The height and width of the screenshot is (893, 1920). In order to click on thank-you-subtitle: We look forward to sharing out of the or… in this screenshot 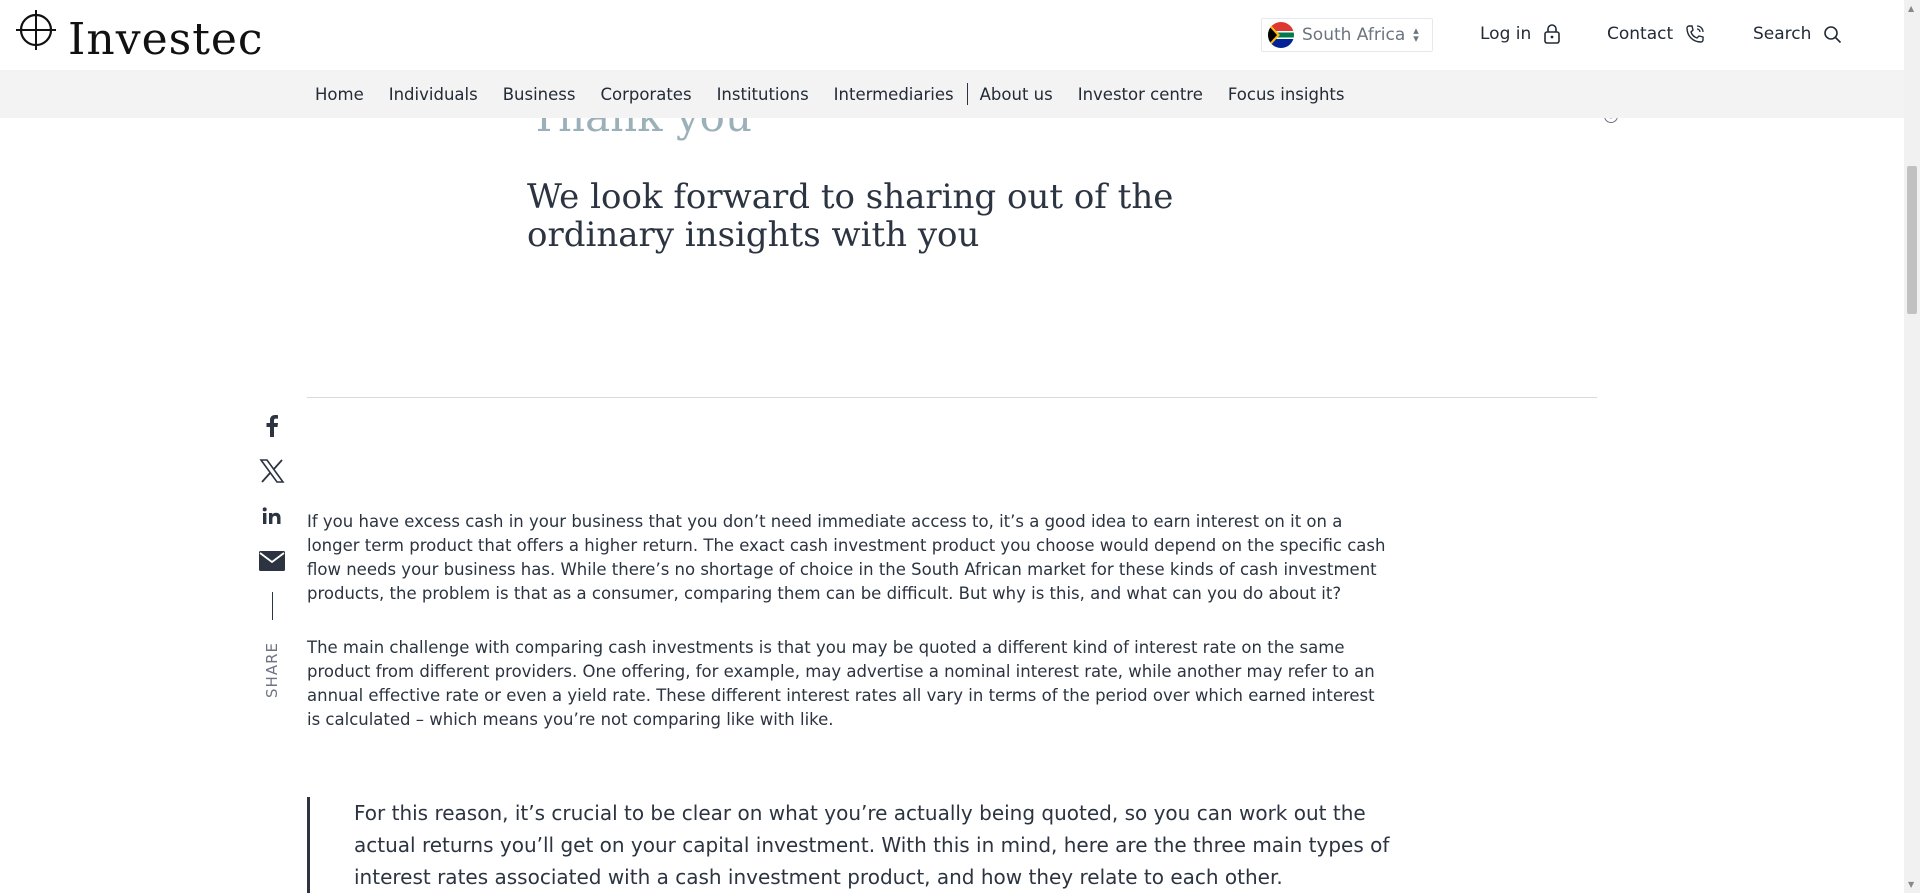, I will do `click(850, 216)`.